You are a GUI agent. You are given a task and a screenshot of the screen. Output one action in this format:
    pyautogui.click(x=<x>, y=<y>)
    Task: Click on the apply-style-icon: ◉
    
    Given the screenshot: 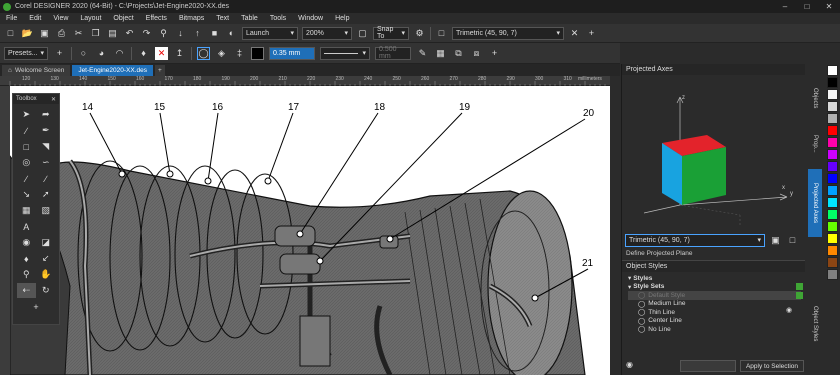 What is the action you would take?
    pyautogui.click(x=789, y=310)
    